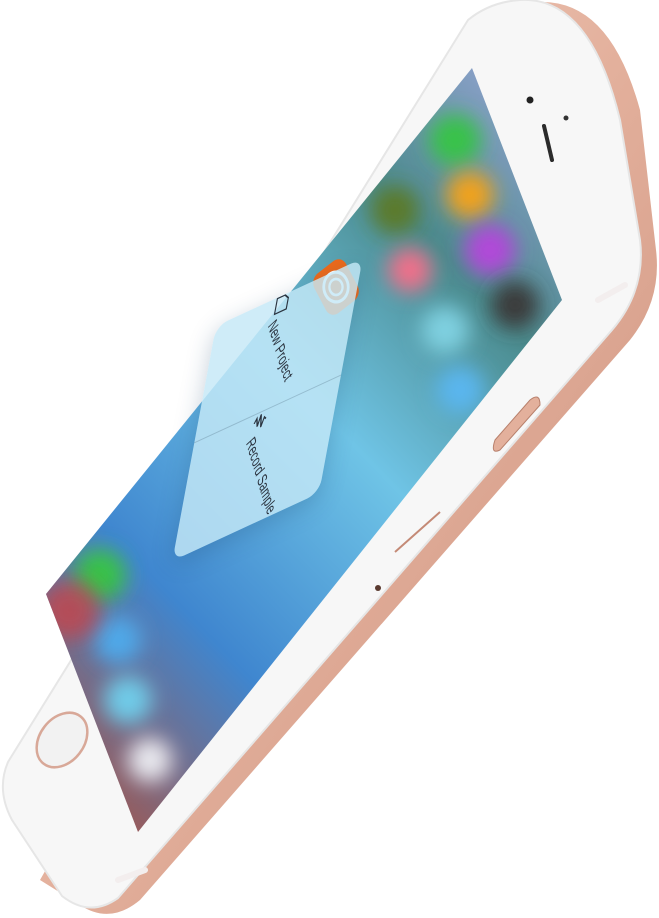  Describe the element at coordinates (530, 100) in the screenshot. I see `front-camera` at that location.